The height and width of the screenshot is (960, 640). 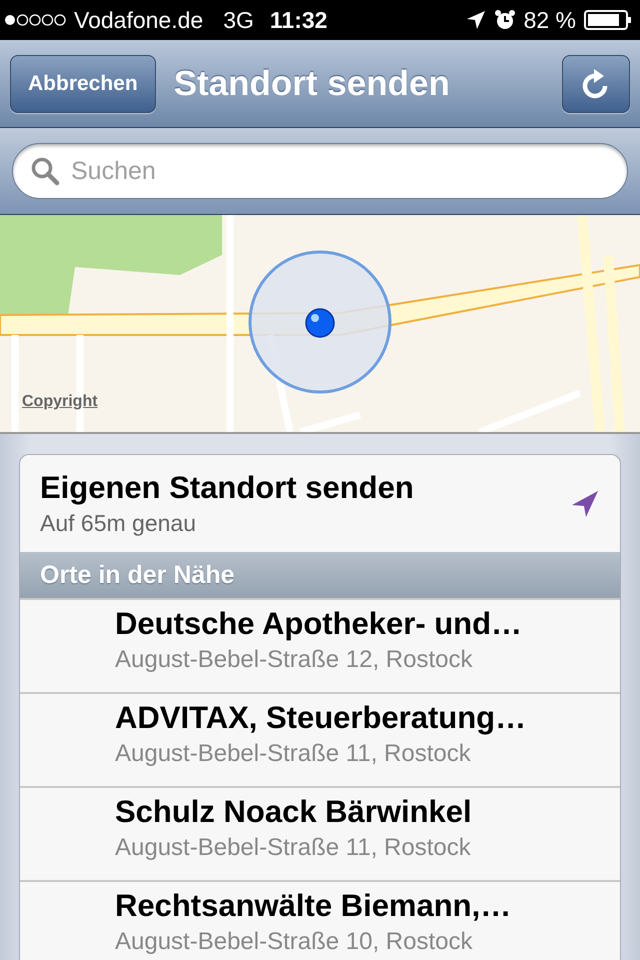 I want to click on place-name: Schulz Noack Bärwinkel, so click(x=294, y=812).